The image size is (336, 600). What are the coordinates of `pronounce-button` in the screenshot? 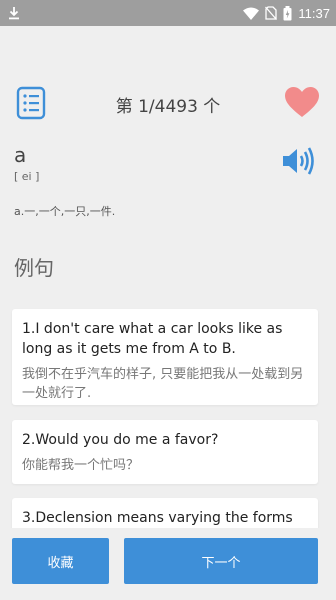 It's located at (298, 163).